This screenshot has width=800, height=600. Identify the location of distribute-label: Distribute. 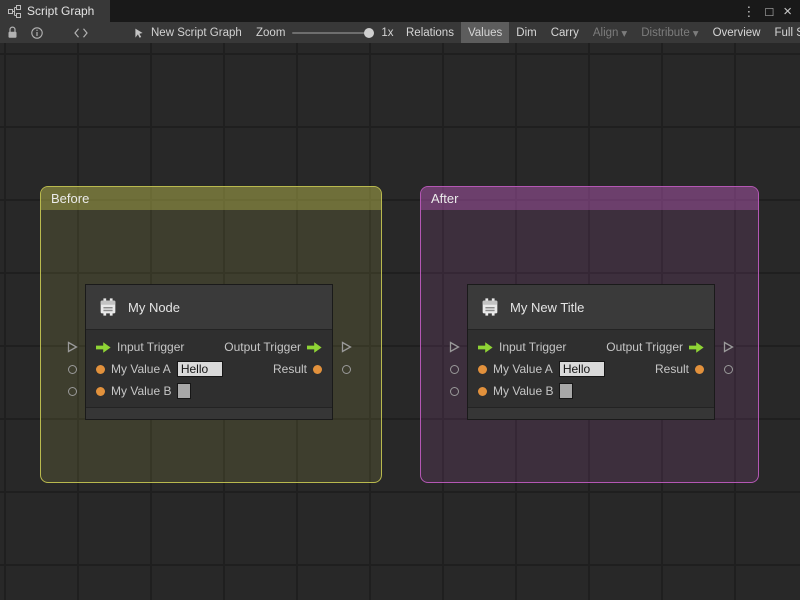
(665, 32).